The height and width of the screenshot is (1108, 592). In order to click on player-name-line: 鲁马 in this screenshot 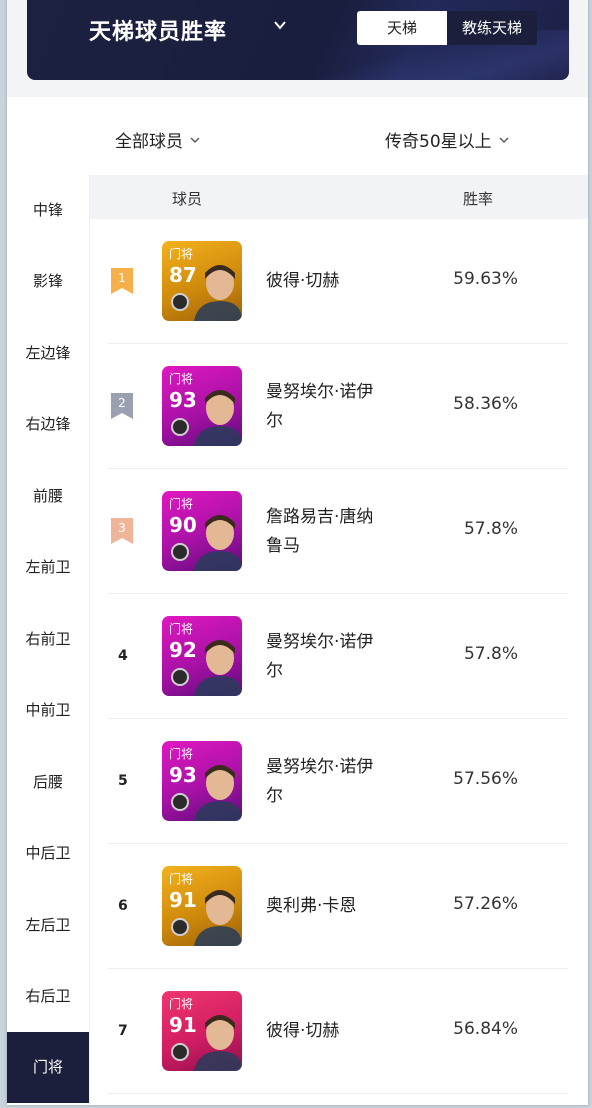, I will do `click(283, 546)`.